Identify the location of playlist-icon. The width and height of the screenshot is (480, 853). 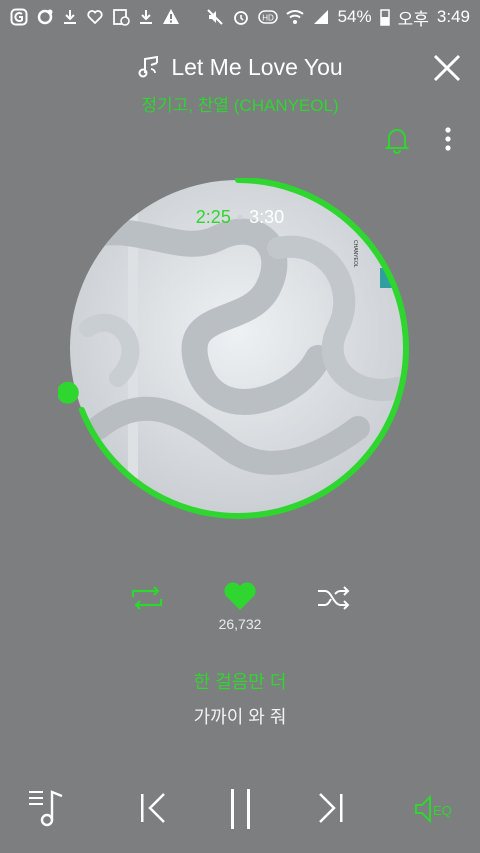
(46, 808).